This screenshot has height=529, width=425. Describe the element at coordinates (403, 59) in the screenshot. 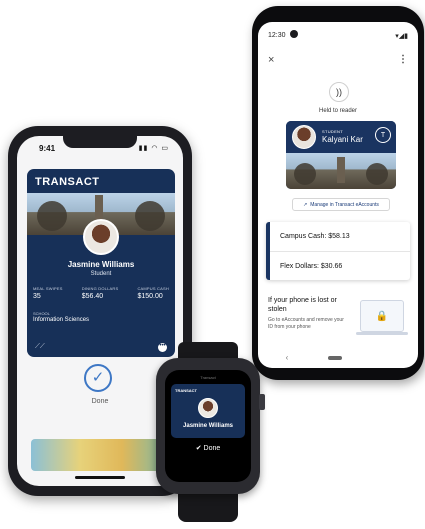

I see `more-options-icon: ⋮` at that location.